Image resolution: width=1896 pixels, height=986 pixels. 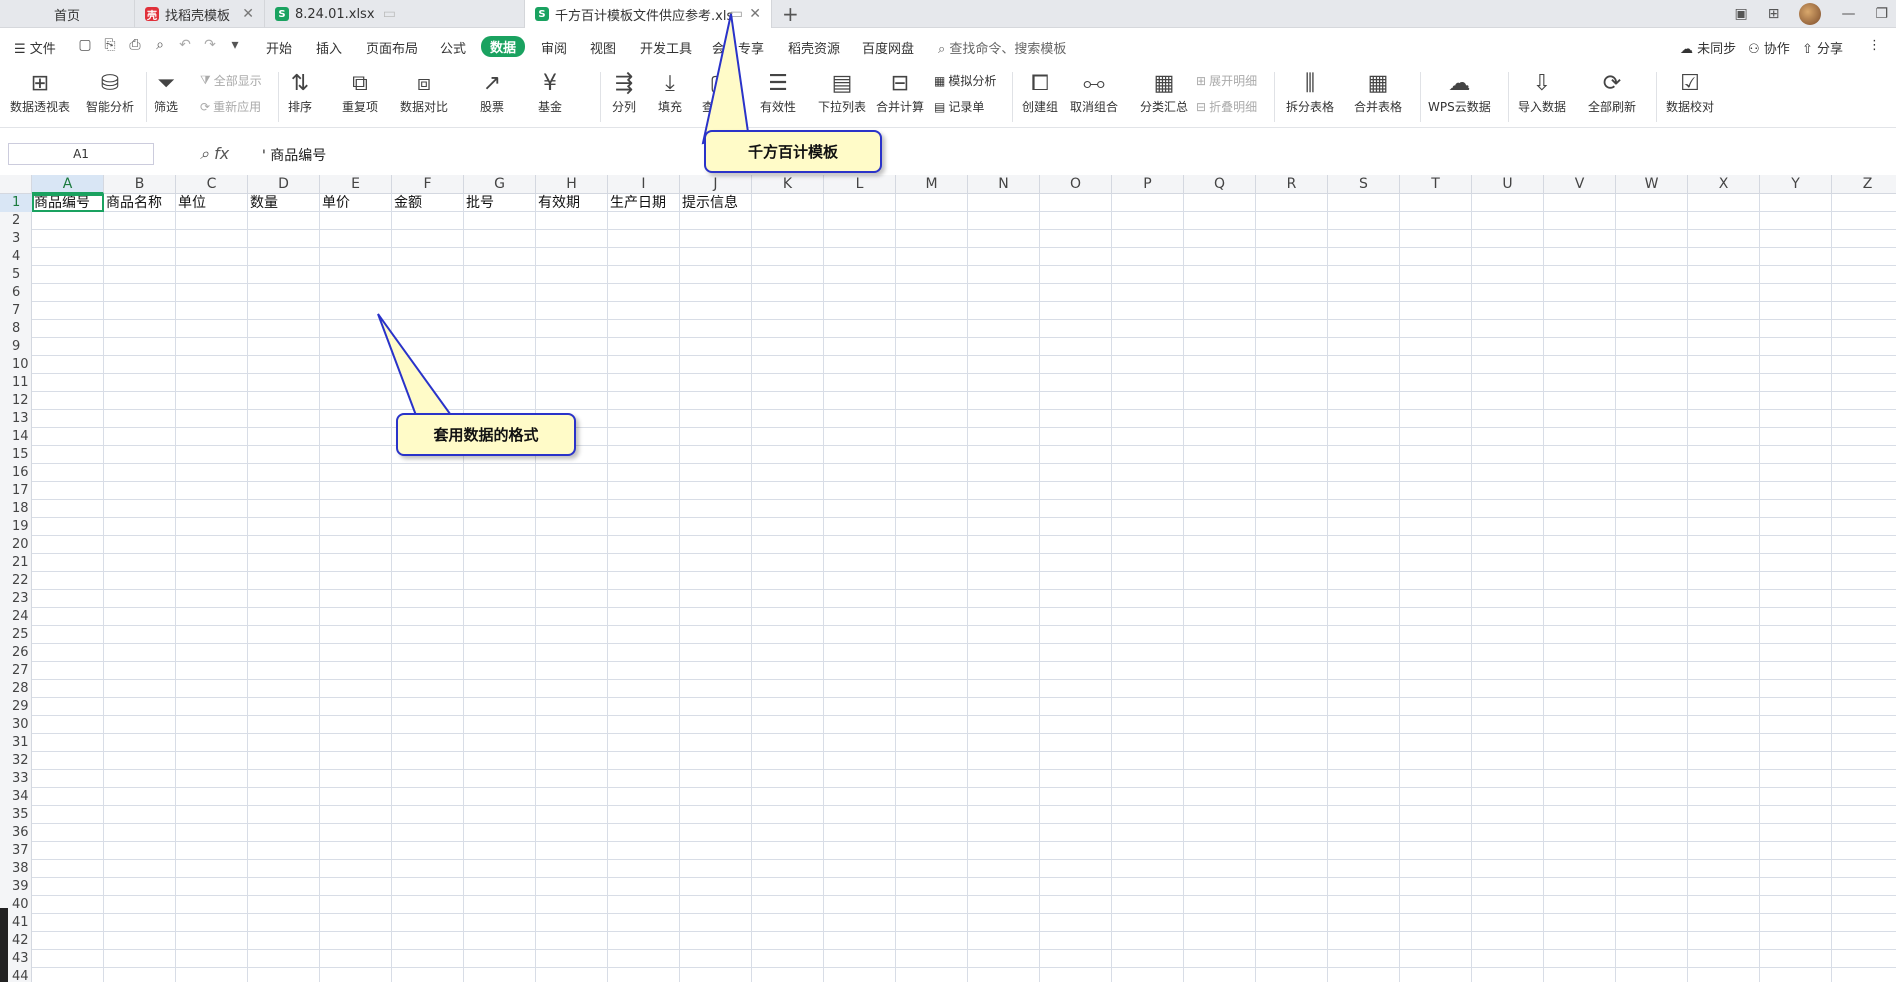 What do you see at coordinates (16, 761) in the screenshot?
I see `row-header: 32` at bounding box center [16, 761].